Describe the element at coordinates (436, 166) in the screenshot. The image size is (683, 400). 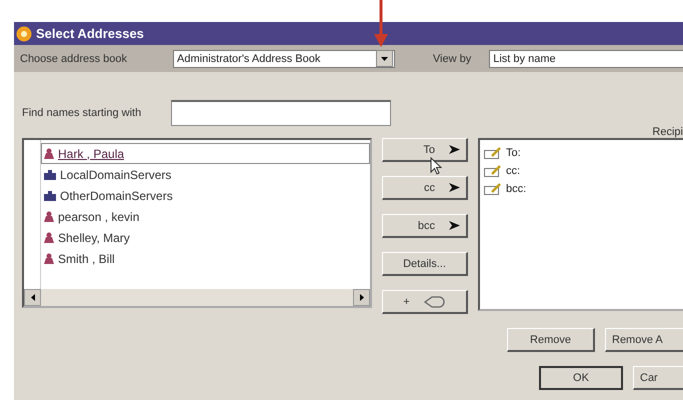
I see `cursor-icon` at that location.